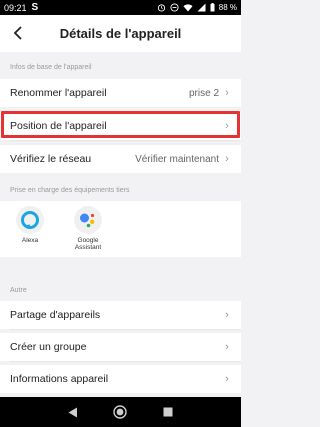  I want to click on home-circle-icon, so click(120, 412).